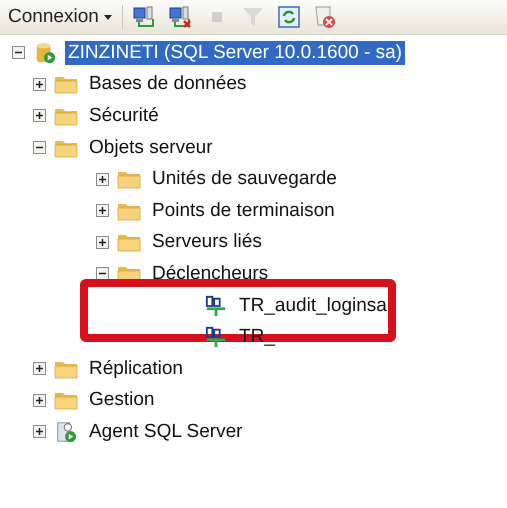 The height and width of the screenshot is (508, 507). I want to click on tree-item: Réplication, so click(136, 368).